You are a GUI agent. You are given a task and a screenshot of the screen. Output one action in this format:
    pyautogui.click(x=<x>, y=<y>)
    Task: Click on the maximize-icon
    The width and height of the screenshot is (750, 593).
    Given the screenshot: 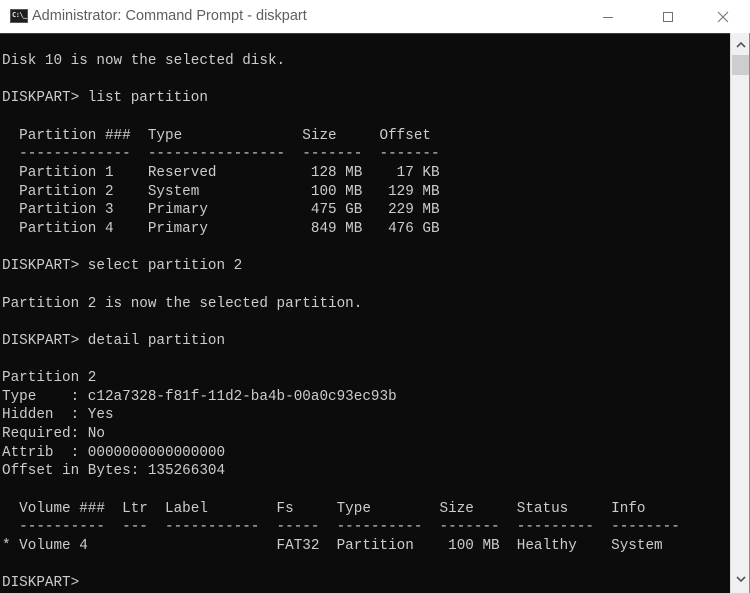 What is the action you would take?
    pyautogui.click(x=668, y=16)
    